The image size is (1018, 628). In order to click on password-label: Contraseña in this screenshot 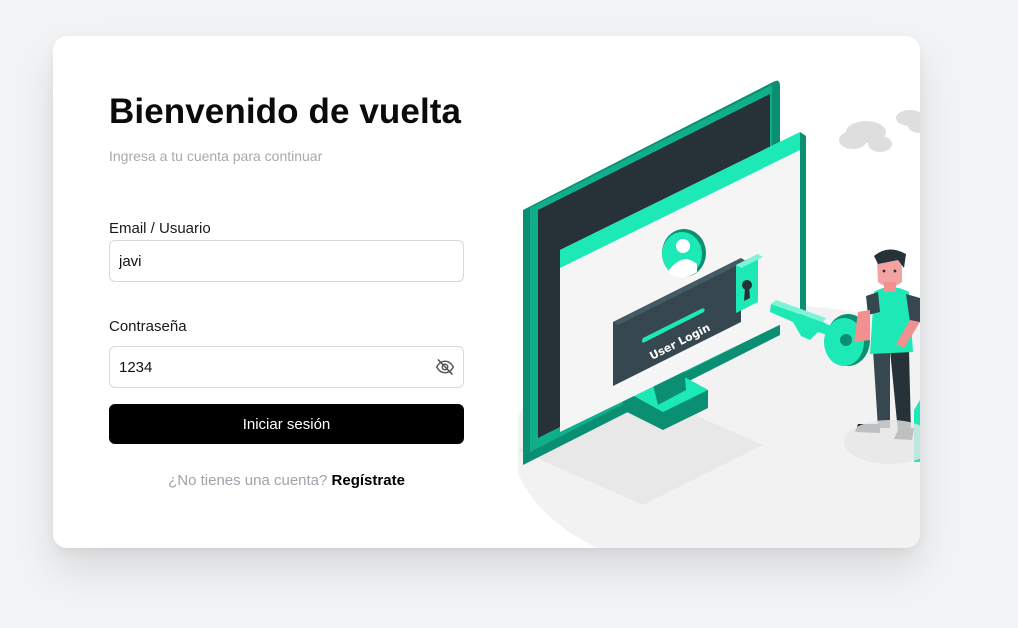, I will do `click(148, 326)`.